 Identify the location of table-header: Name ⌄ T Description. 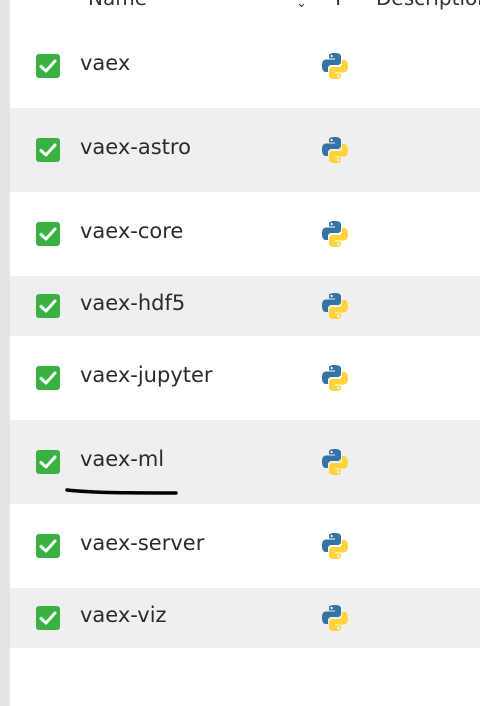
(245, 12).